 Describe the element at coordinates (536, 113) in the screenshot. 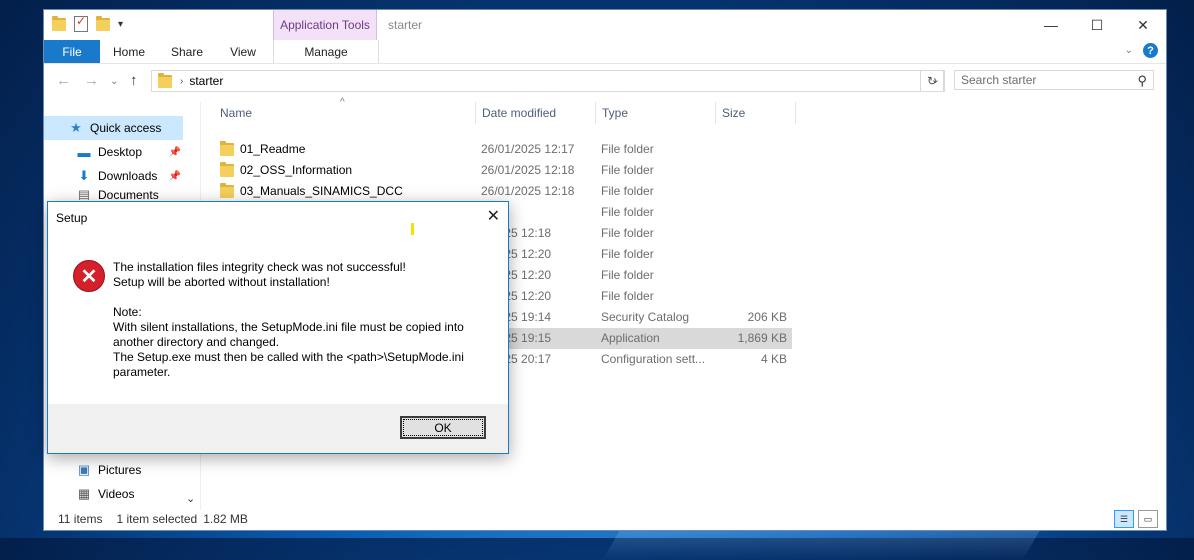

I see `column-header-date: Date modified` at that location.